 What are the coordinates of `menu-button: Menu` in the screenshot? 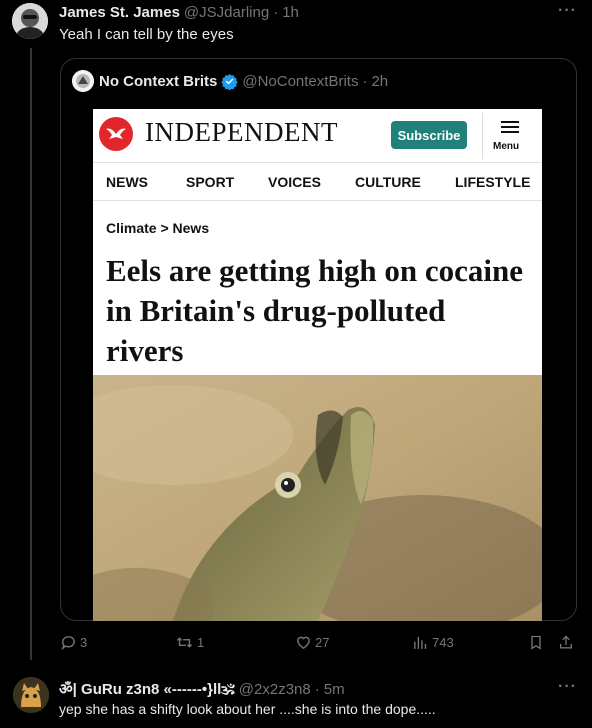 It's located at (513, 137).